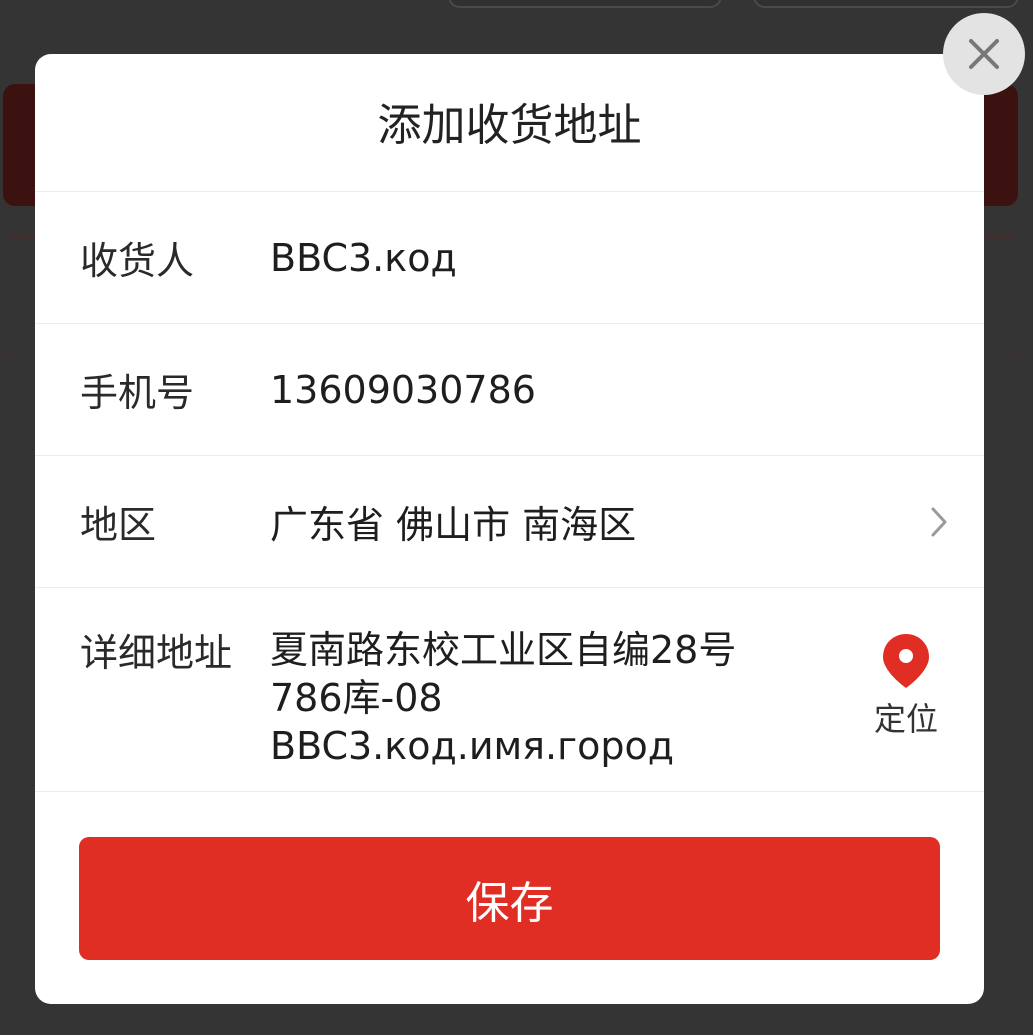 This screenshot has height=1035, width=1033. I want to click on dialog-title: 添加收货地址, so click(509, 123).